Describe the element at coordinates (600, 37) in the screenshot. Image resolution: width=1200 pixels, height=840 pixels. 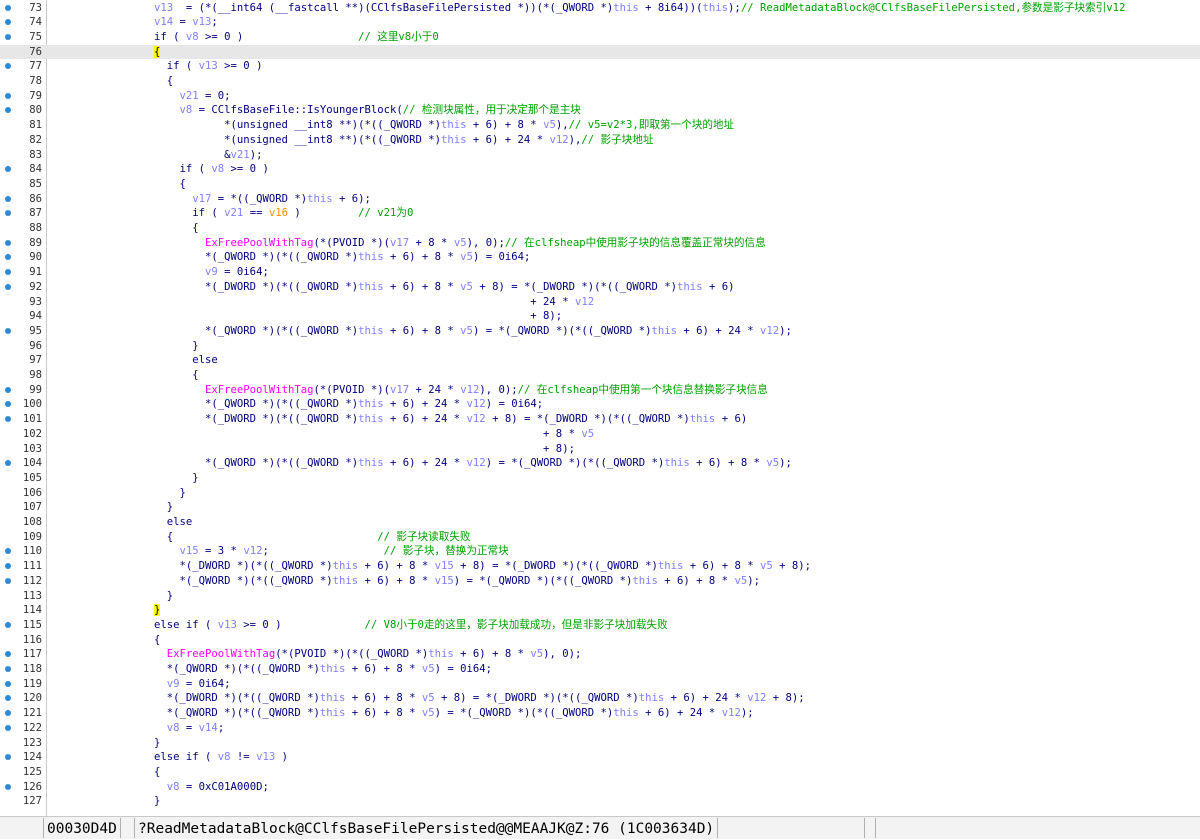
I see `code-line-75: 75 if ( v8 >= 0 ) // 这里v8小于0` at that location.